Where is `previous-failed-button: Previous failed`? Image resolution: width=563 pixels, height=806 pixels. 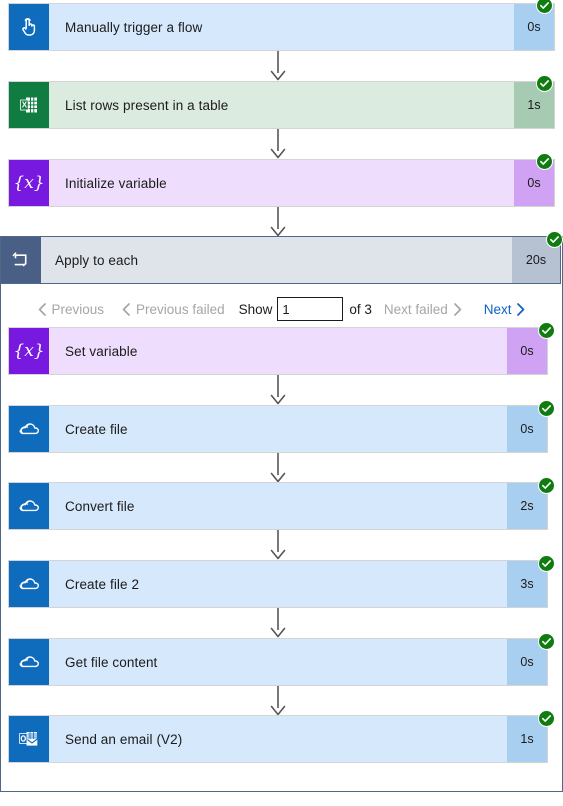
previous-failed-button: Previous failed is located at coordinates (173, 309).